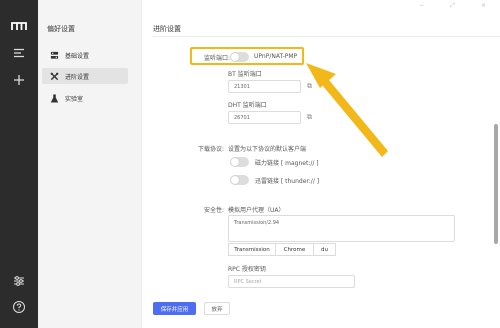 Image resolution: width=500 pixels, height=328 pixels. I want to click on sidebar-item-label: 进阶设置, so click(77, 77).